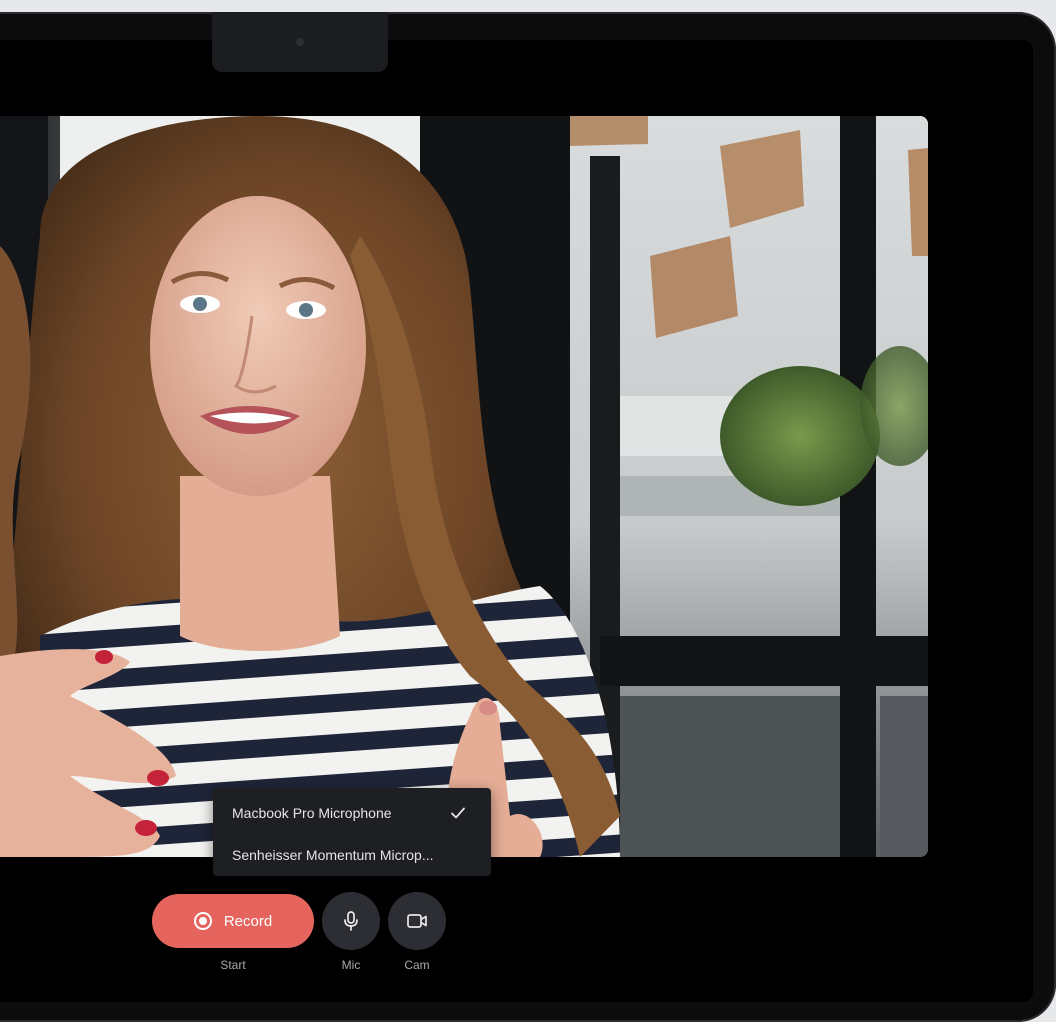 This screenshot has width=1056, height=1022. Describe the element at coordinates (458, 813) in the screenshot. I see `check-icon` at that location.